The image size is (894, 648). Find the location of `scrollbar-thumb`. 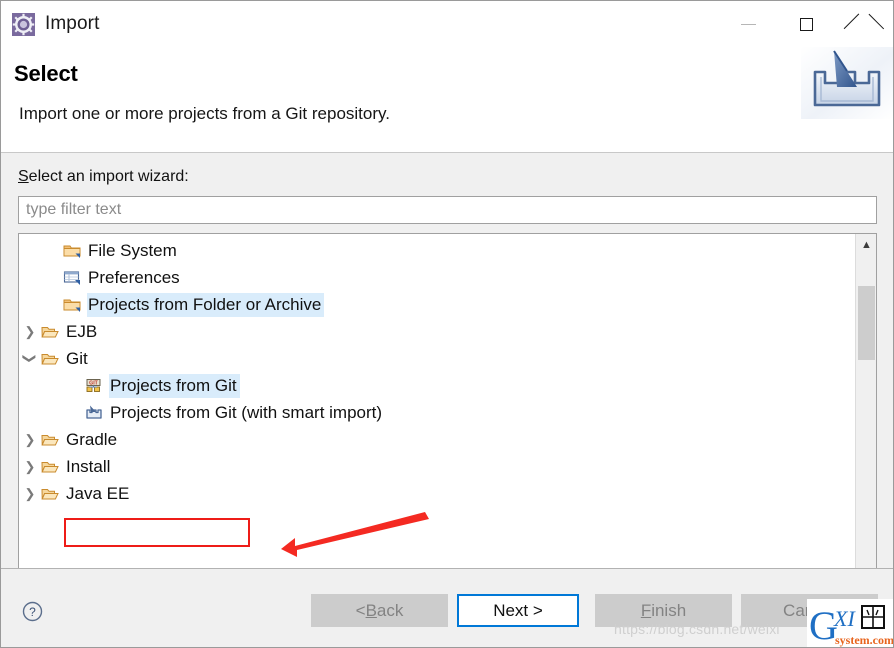

scrollbar-thumb is located at coordinates (866, 323).